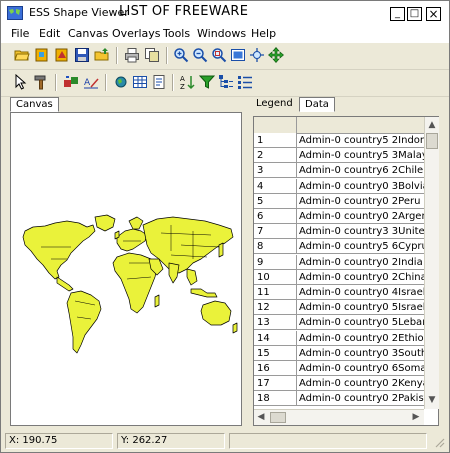  I want to click on row-number: 5, so click(275, 201).